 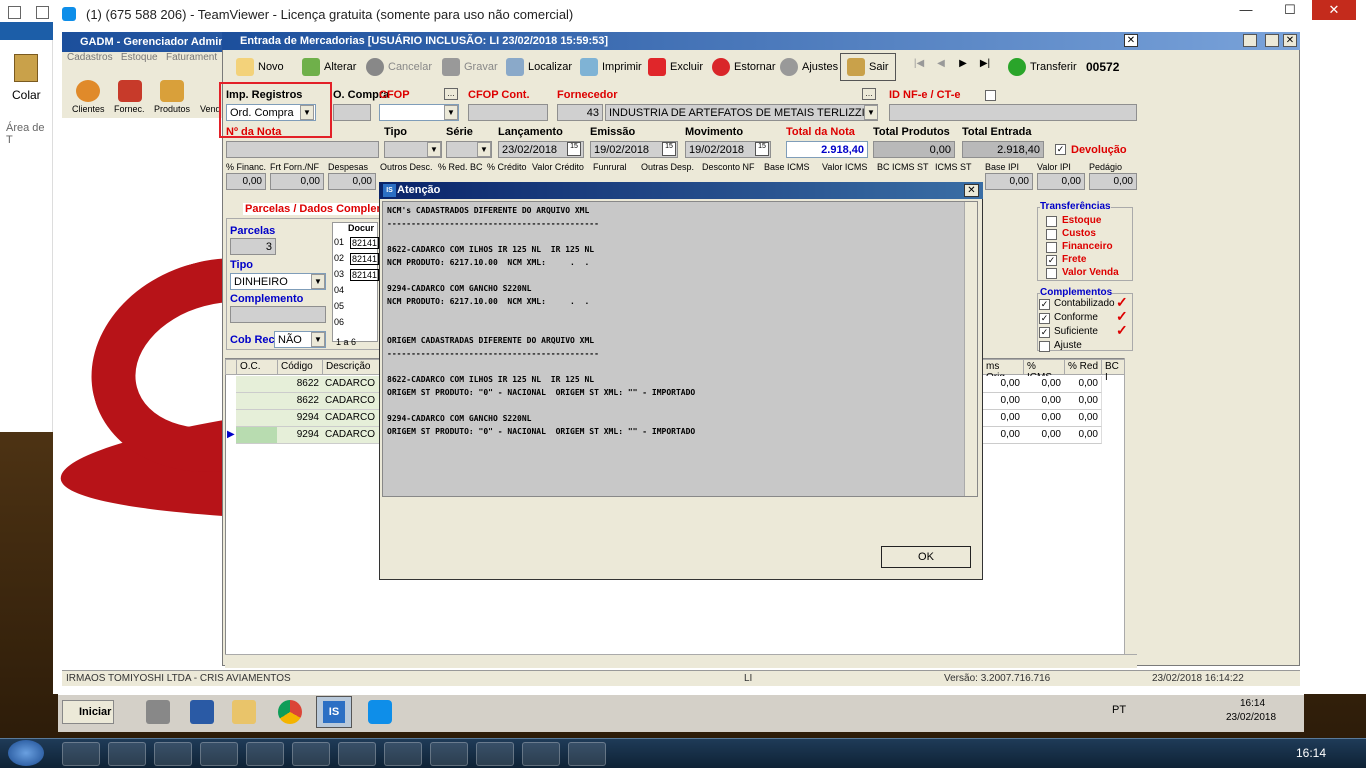 What do you see at coordinates (219, 754) in the screenshot?
I see `taskbar-chrome-icon` at bounding box center [219, 754].